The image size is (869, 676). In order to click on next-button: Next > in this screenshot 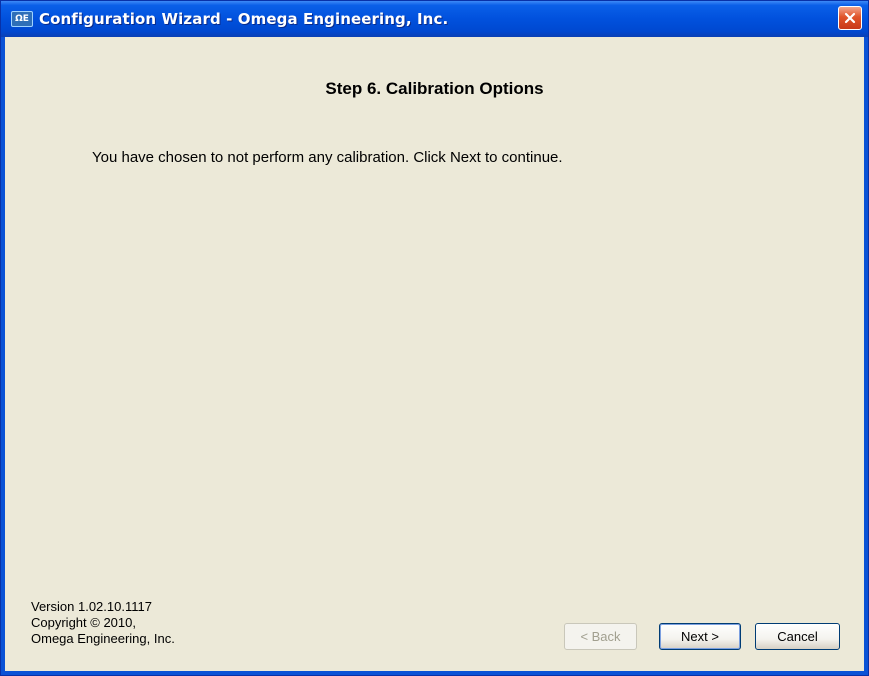, I will do `click(700, 636)`.